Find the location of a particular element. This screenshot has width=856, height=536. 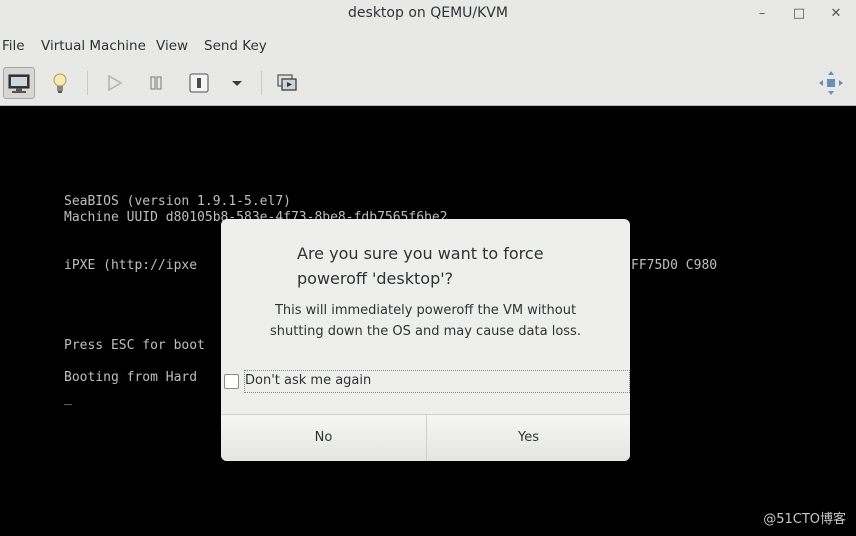

dont-ask-again-row: Don't ask me again is located at coordinates (425, 381).